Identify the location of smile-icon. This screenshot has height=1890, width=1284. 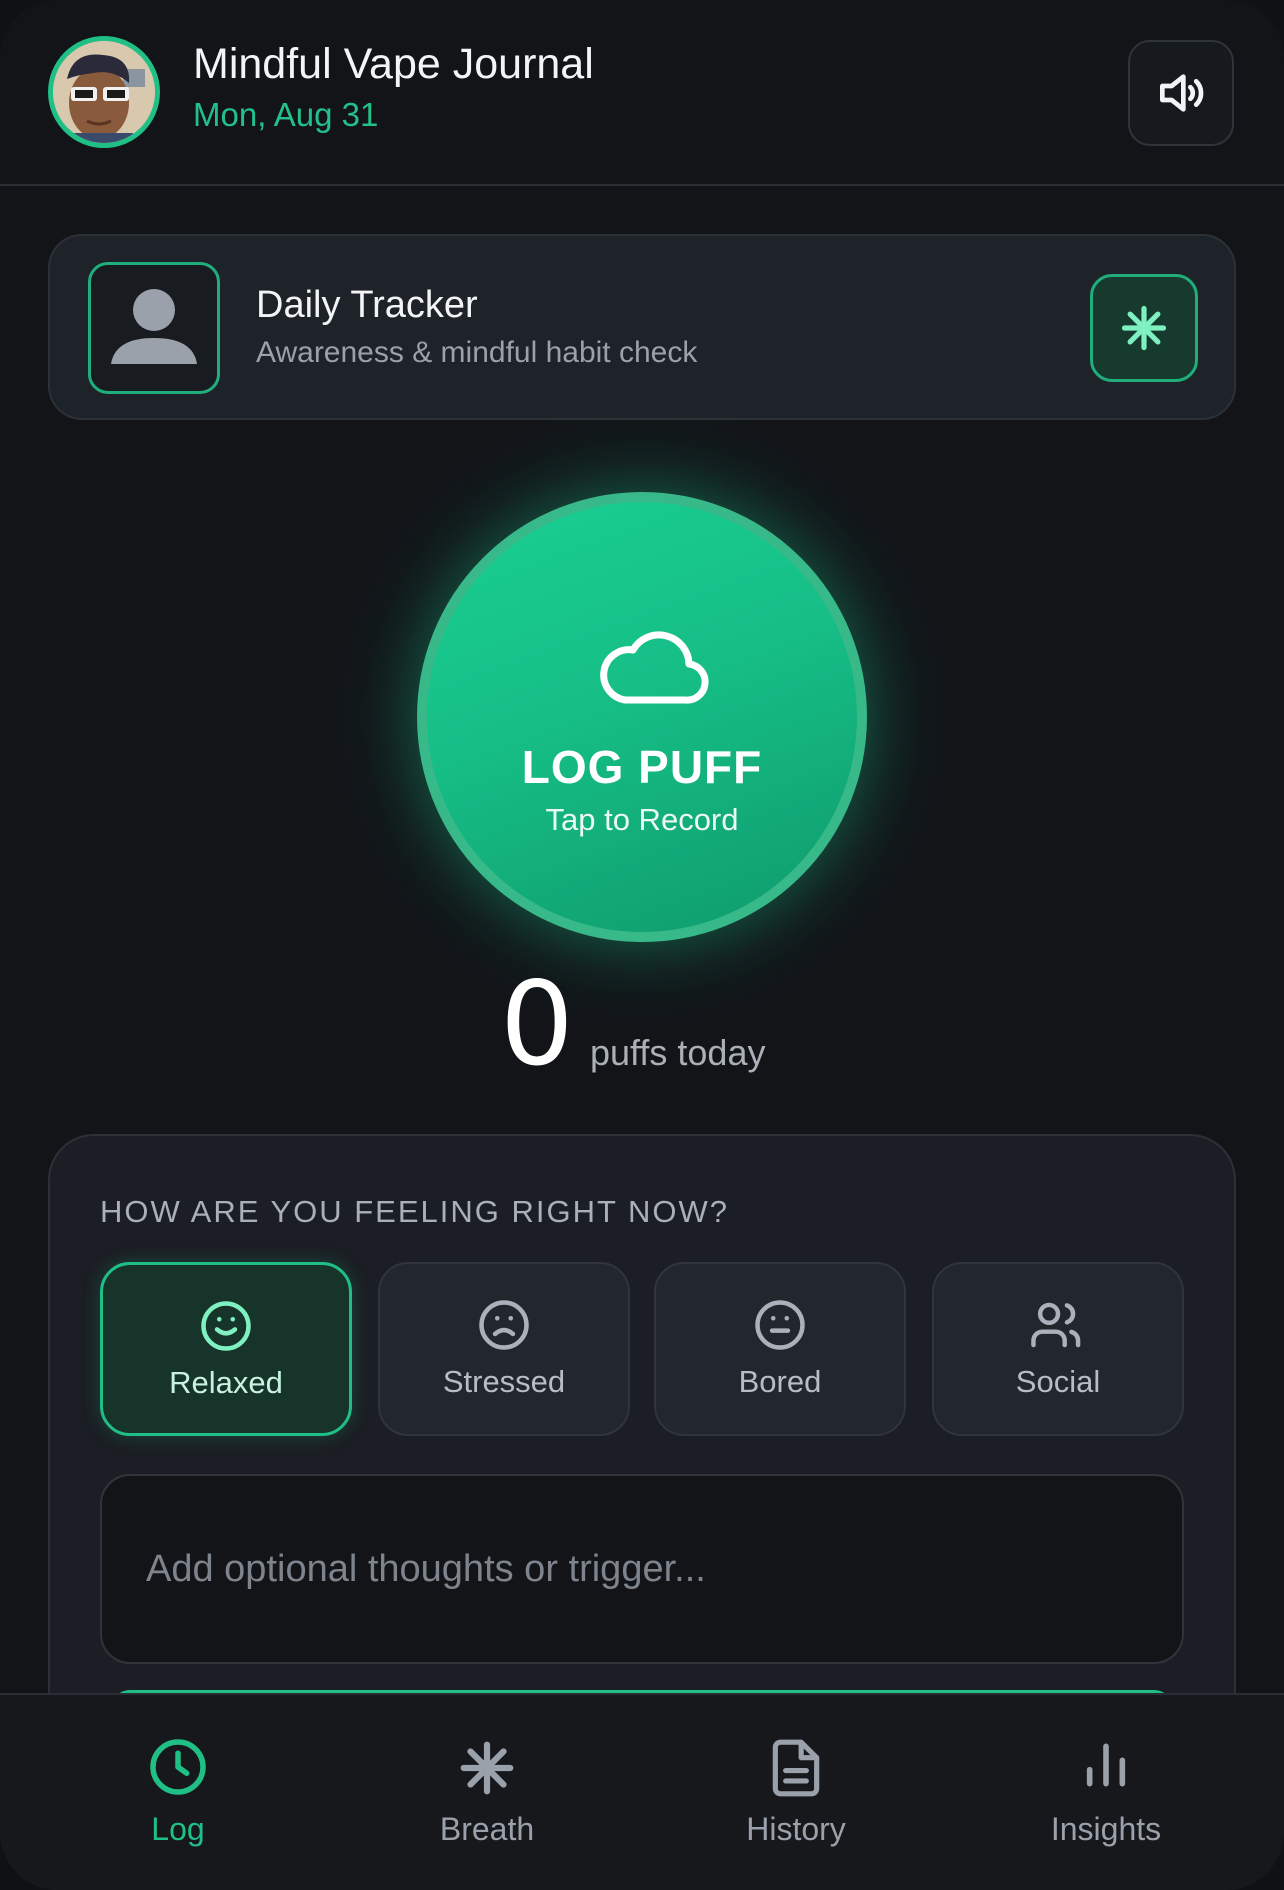
(226, 1326).